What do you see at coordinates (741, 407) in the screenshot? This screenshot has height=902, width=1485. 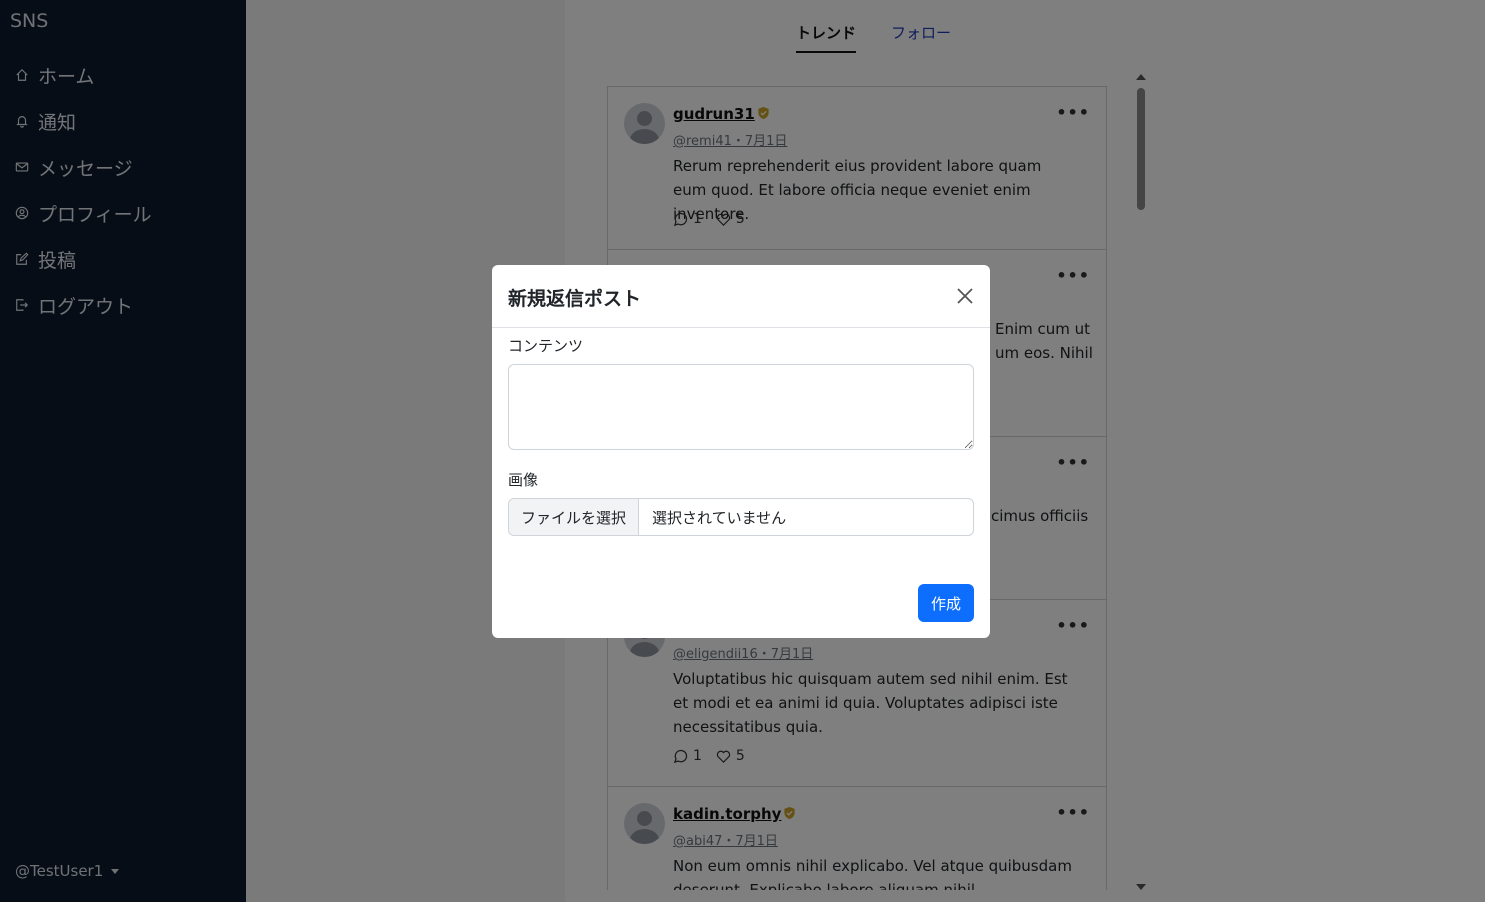 I see `content-textarea` at bounding box center [741, 407].